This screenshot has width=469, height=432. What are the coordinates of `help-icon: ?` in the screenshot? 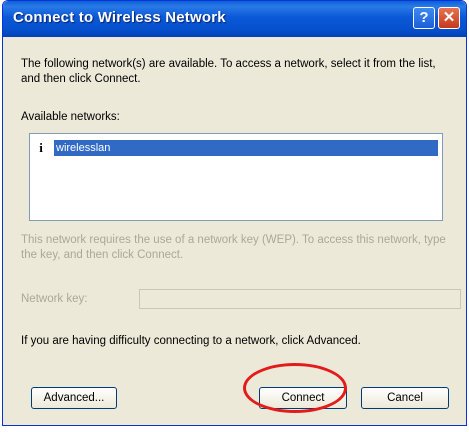 It's located at (424, 18).